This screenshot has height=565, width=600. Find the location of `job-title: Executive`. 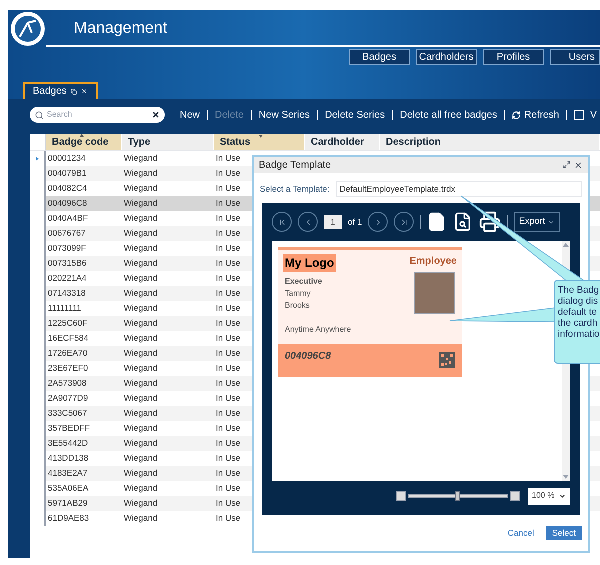

job-title: Executive is located at coordinates (303, 282).